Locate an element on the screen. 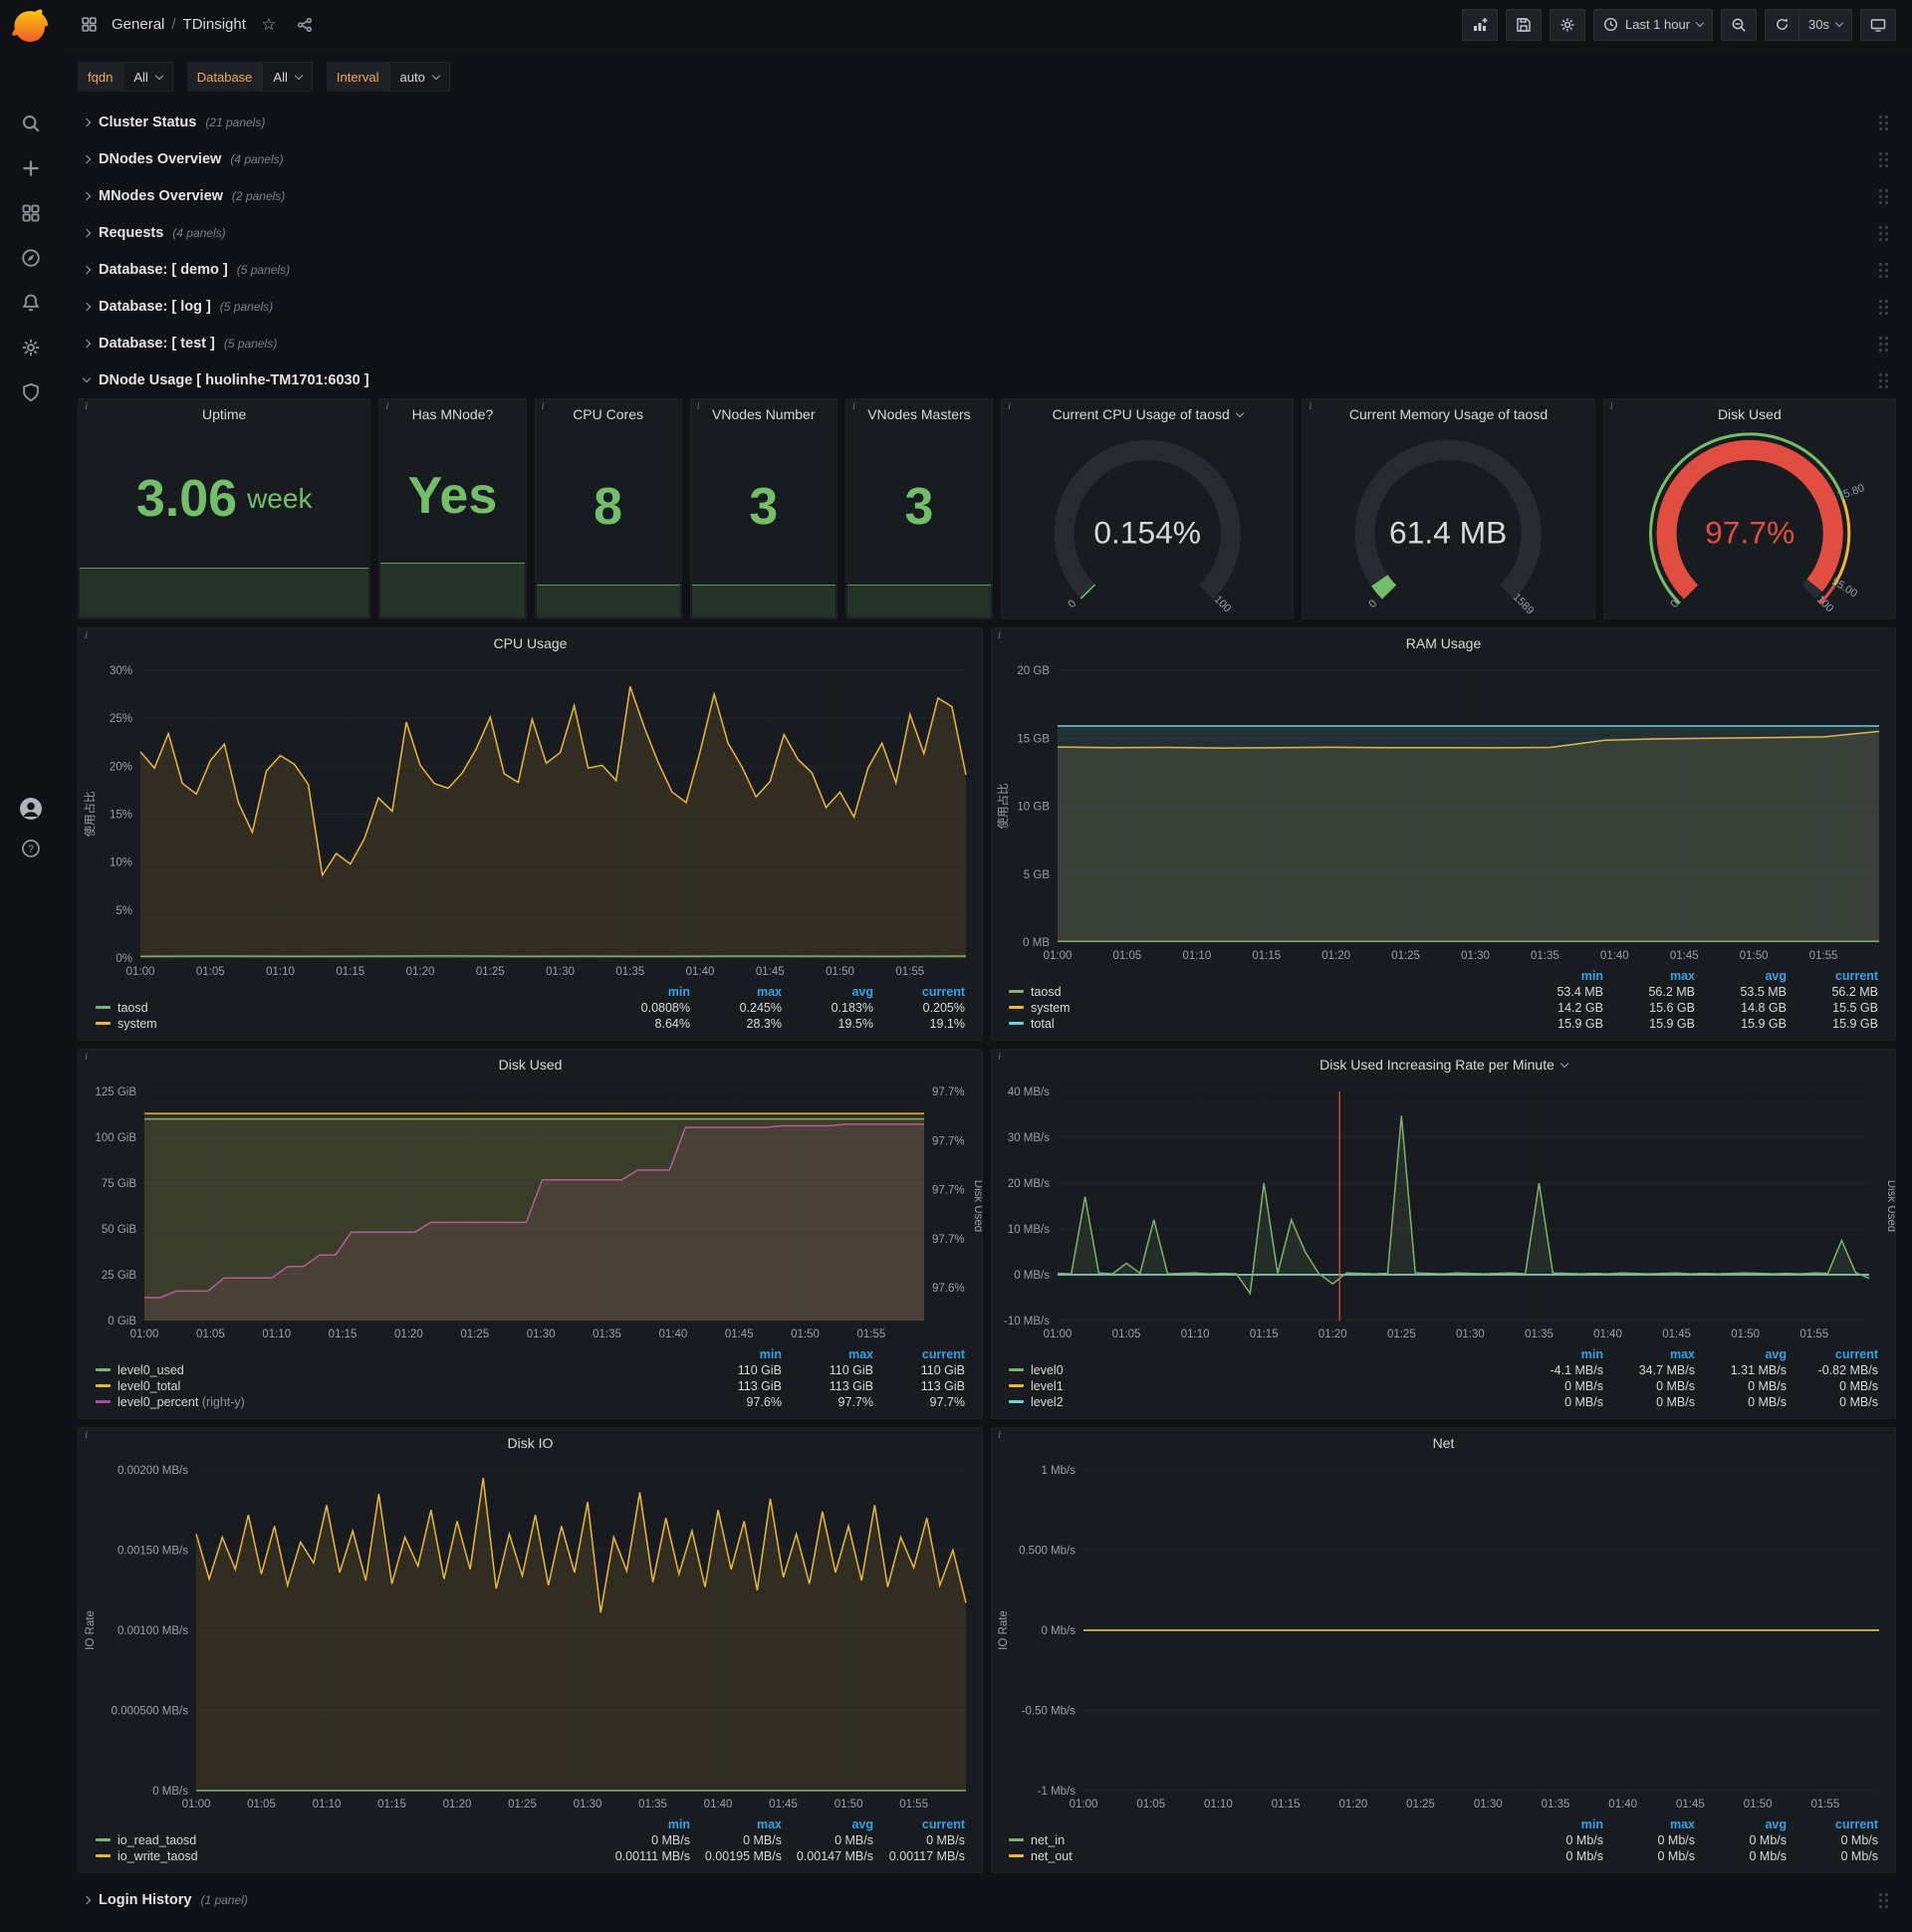 This screenshot has width=1912, height=1932. panel-title: Current Memory Usage of taosd is located at coordinates (1448, 414).